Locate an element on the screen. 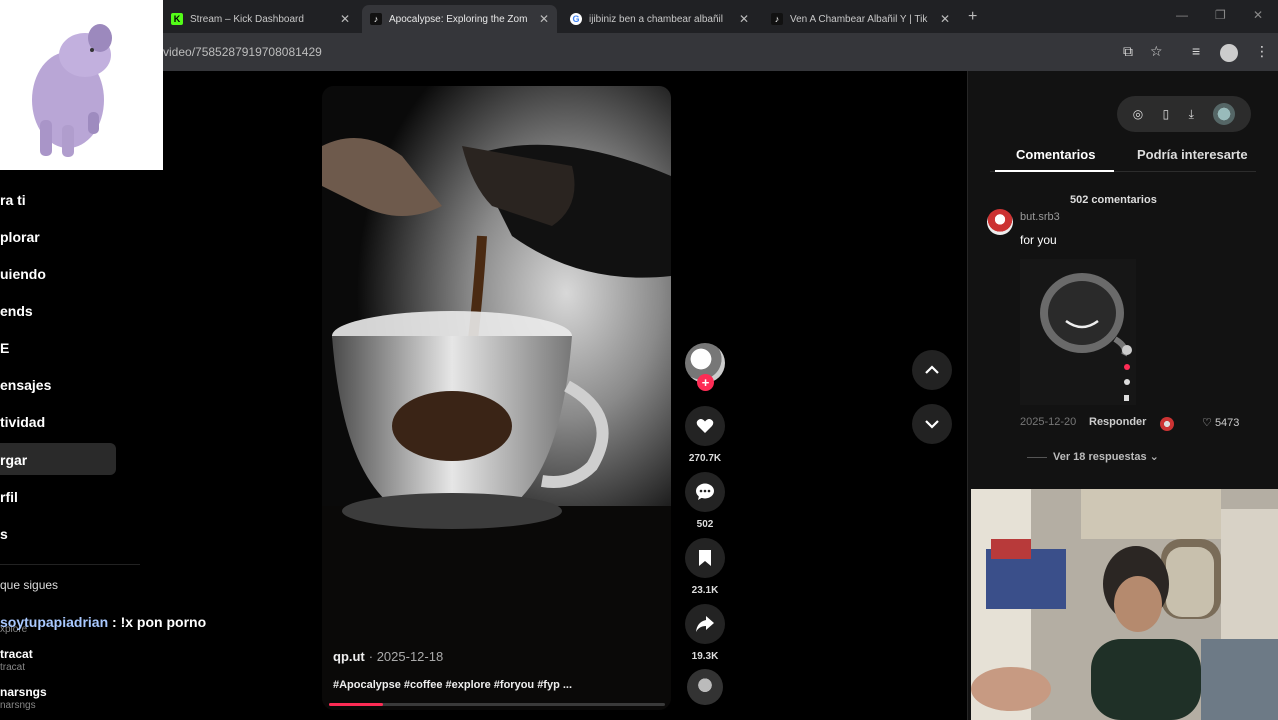  sidebar-item-activity: tividad is located at coordinates (22, 422).